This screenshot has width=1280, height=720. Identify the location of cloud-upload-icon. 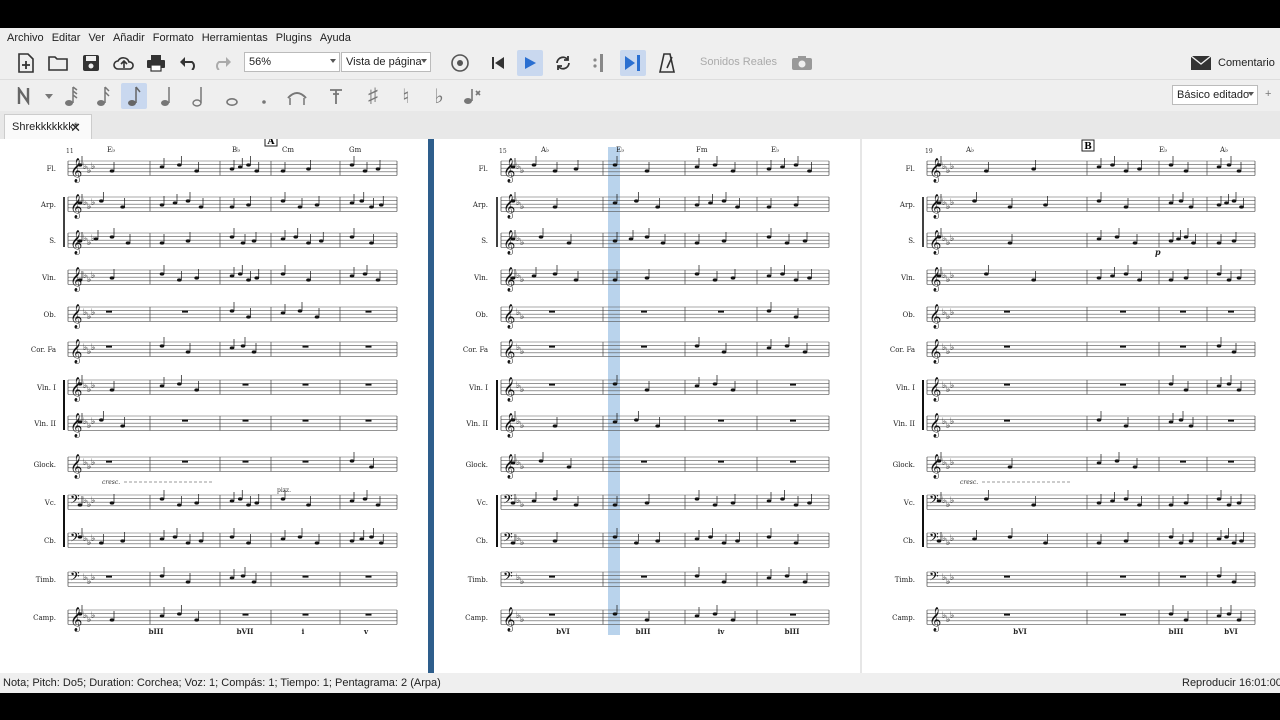
(124, 63).